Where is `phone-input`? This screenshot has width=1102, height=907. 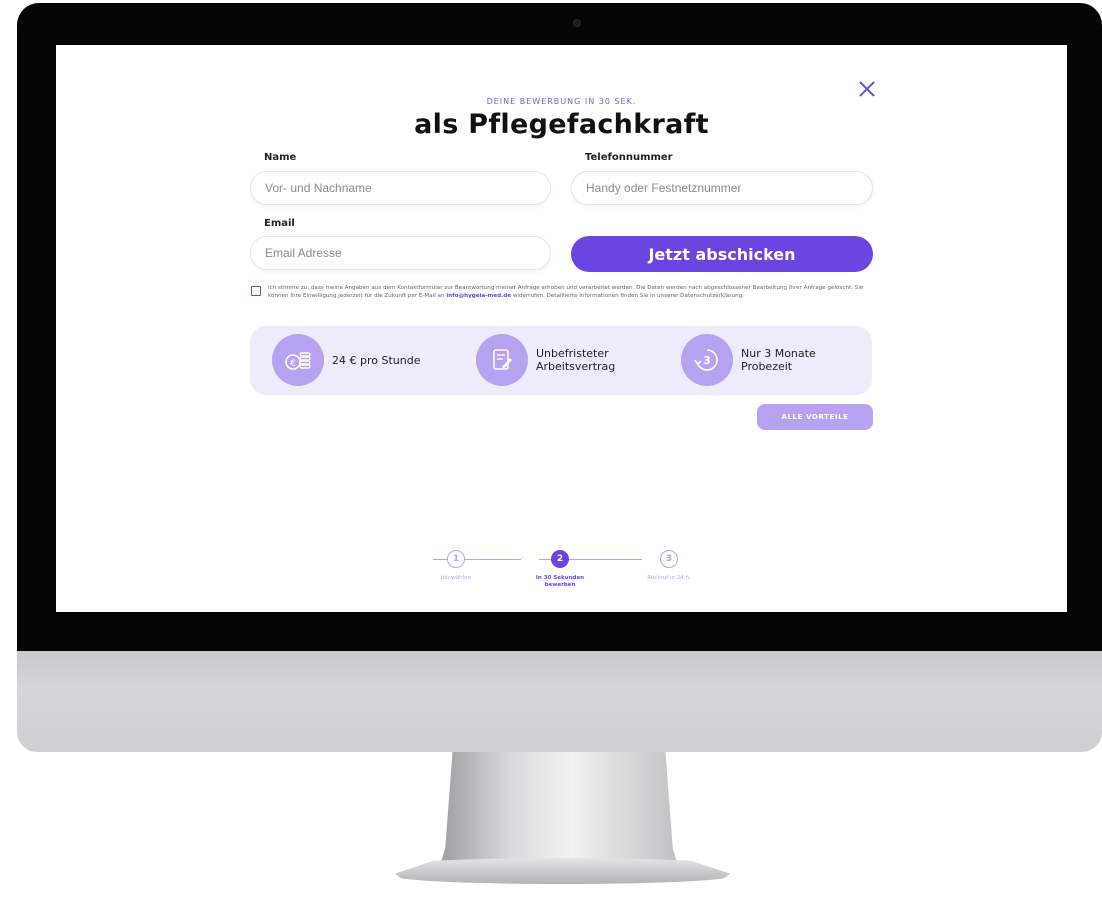
phone-input is located at coordinates (722, 188).